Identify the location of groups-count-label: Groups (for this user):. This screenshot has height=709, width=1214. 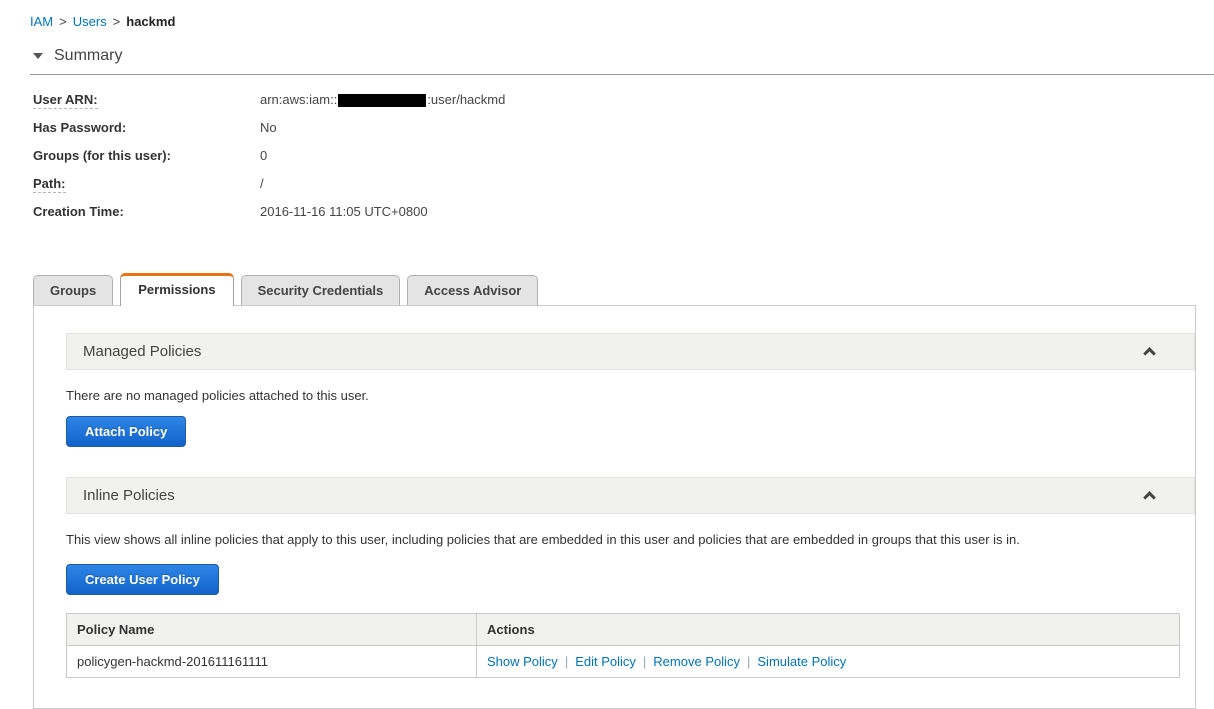
(102, 155).